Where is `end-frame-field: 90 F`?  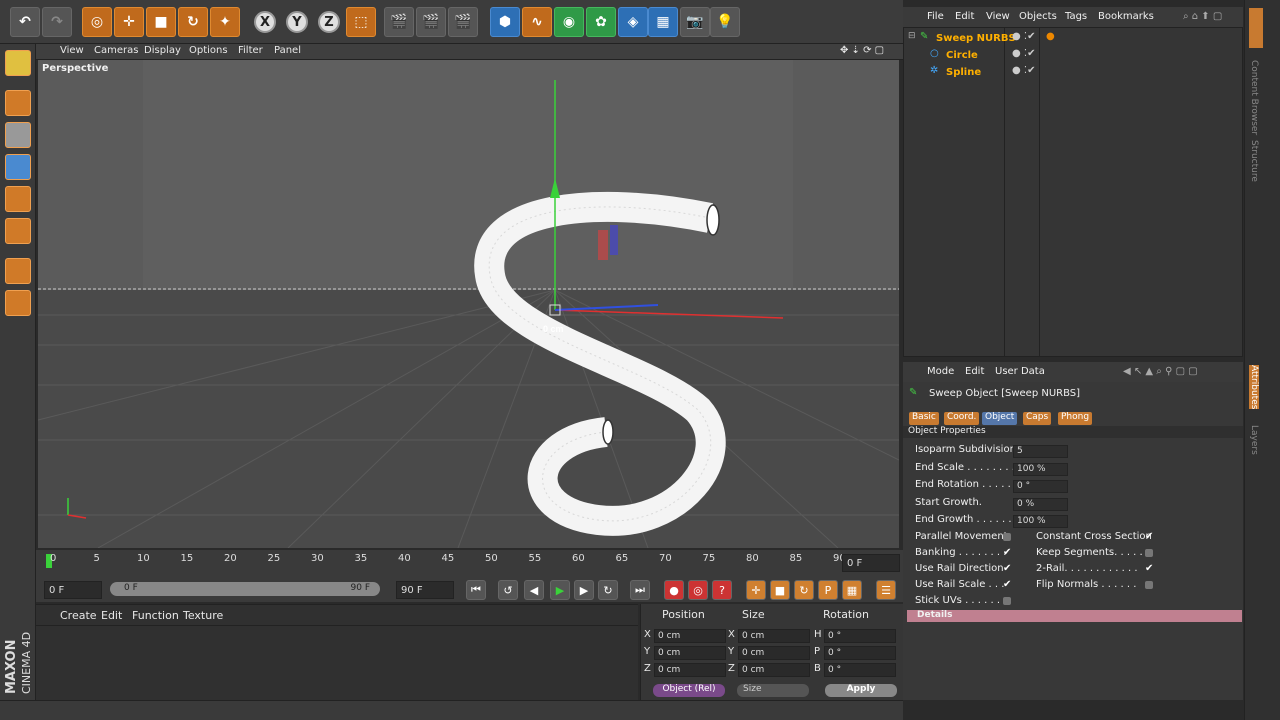
end-frame-field: 90 F is located at coordinates (425, 590).